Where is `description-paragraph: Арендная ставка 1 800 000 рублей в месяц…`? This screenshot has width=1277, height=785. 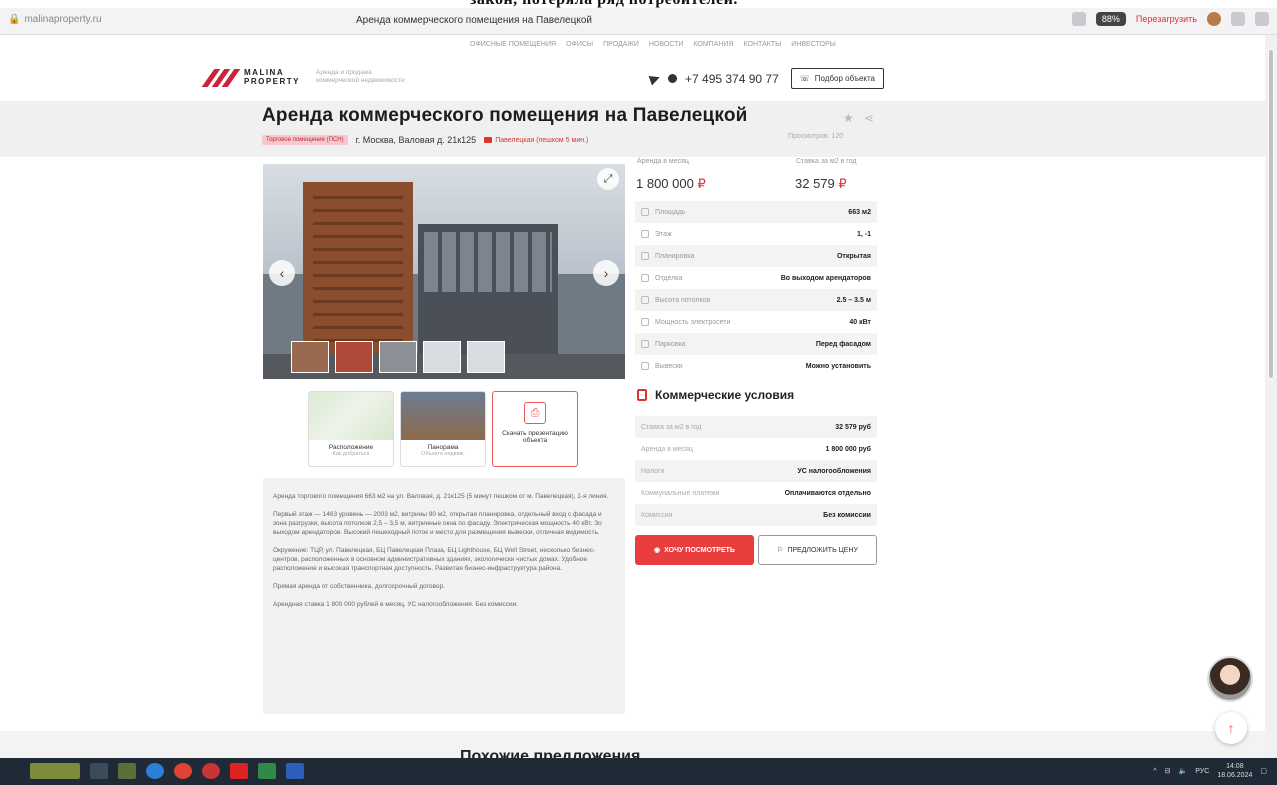
description-paragraph: Арендная ставка 1 800 000 рублей в месяц… is located at coordinates (396, 604).